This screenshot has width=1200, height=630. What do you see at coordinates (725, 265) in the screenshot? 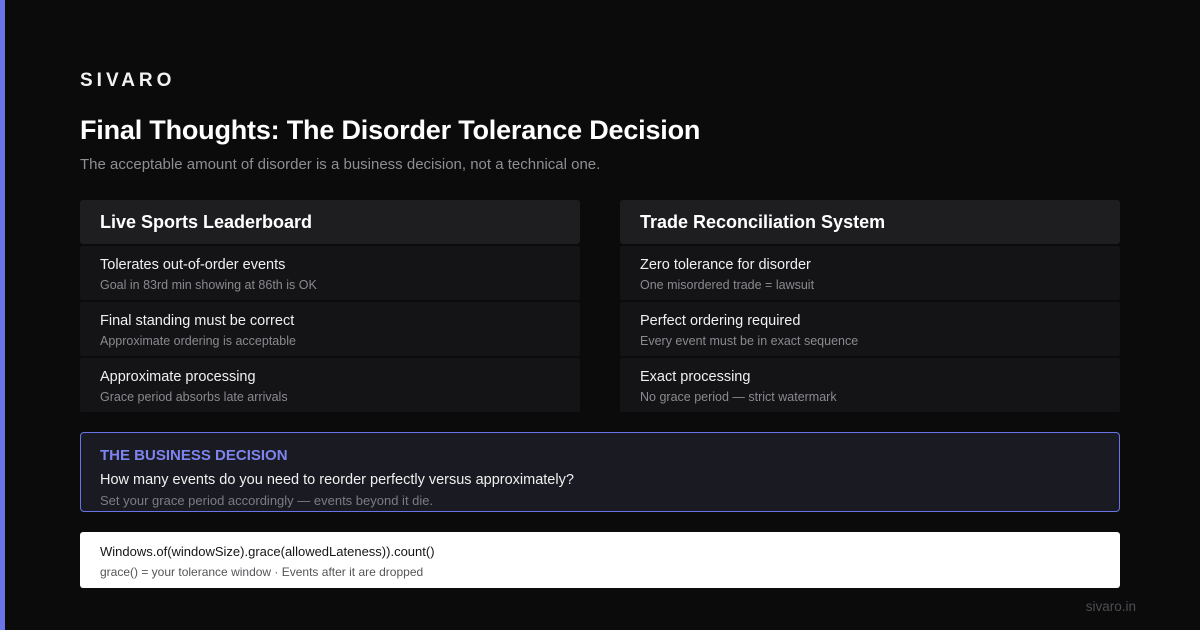
I see `list-item-title: Zero tolerance for disorder` at bounding box center [725, 265].